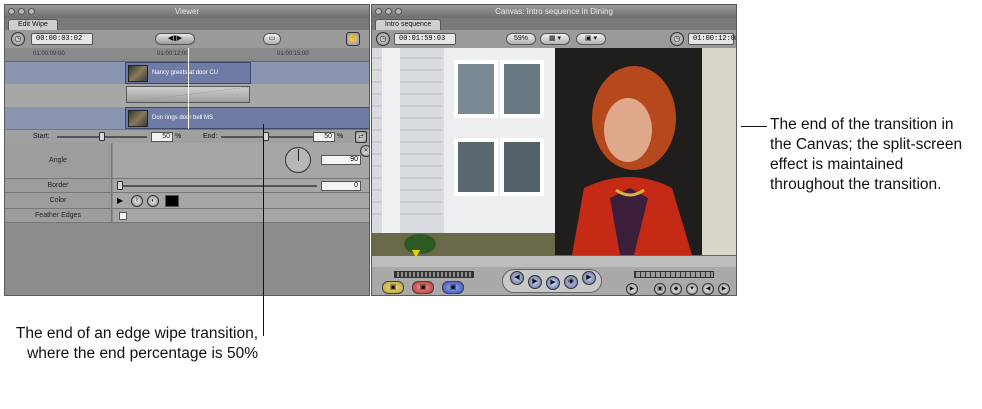  I want to click on start-value-field: 50, so click(162, 137).